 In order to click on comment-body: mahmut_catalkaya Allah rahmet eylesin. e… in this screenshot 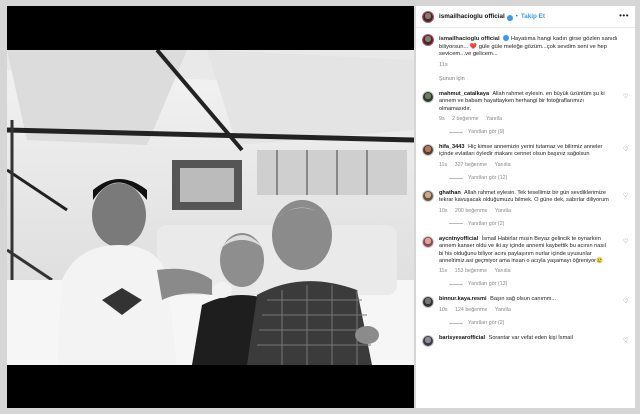, I will do `click(524, 107)`.